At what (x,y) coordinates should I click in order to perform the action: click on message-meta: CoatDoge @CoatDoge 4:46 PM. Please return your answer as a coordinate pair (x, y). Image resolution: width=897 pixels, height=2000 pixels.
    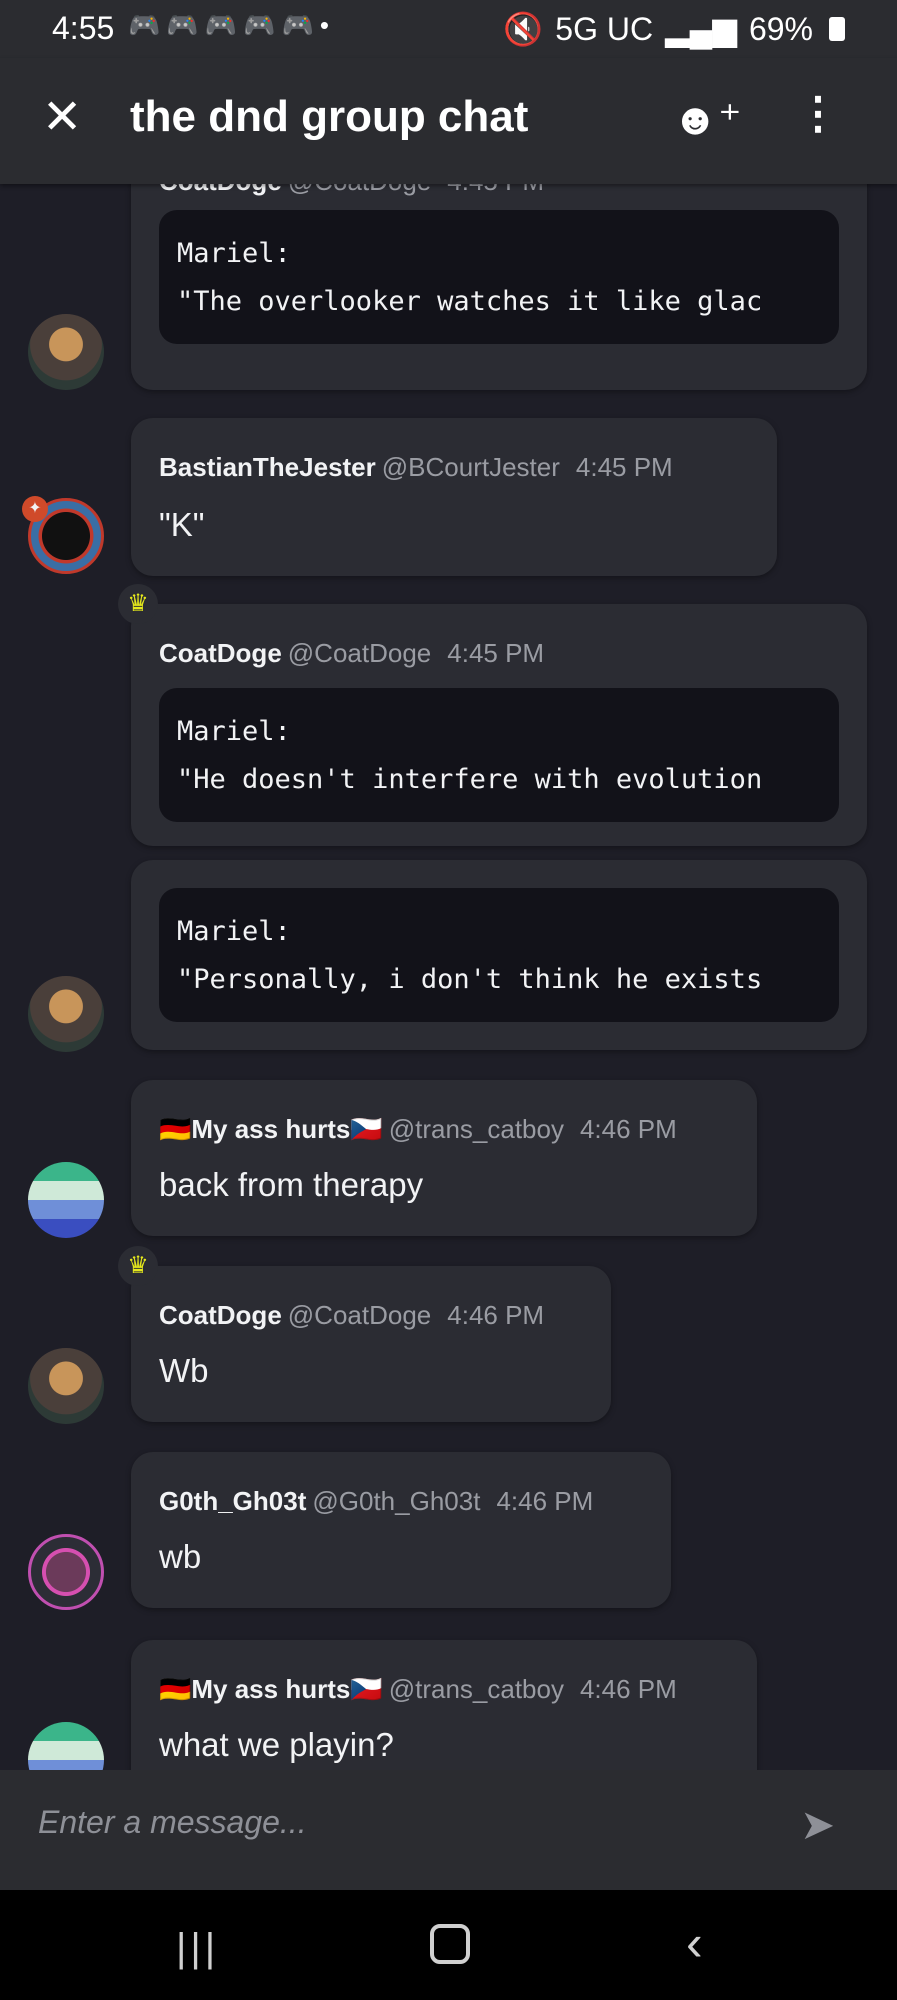
    Looking at the image, I should click on (351, 1315).